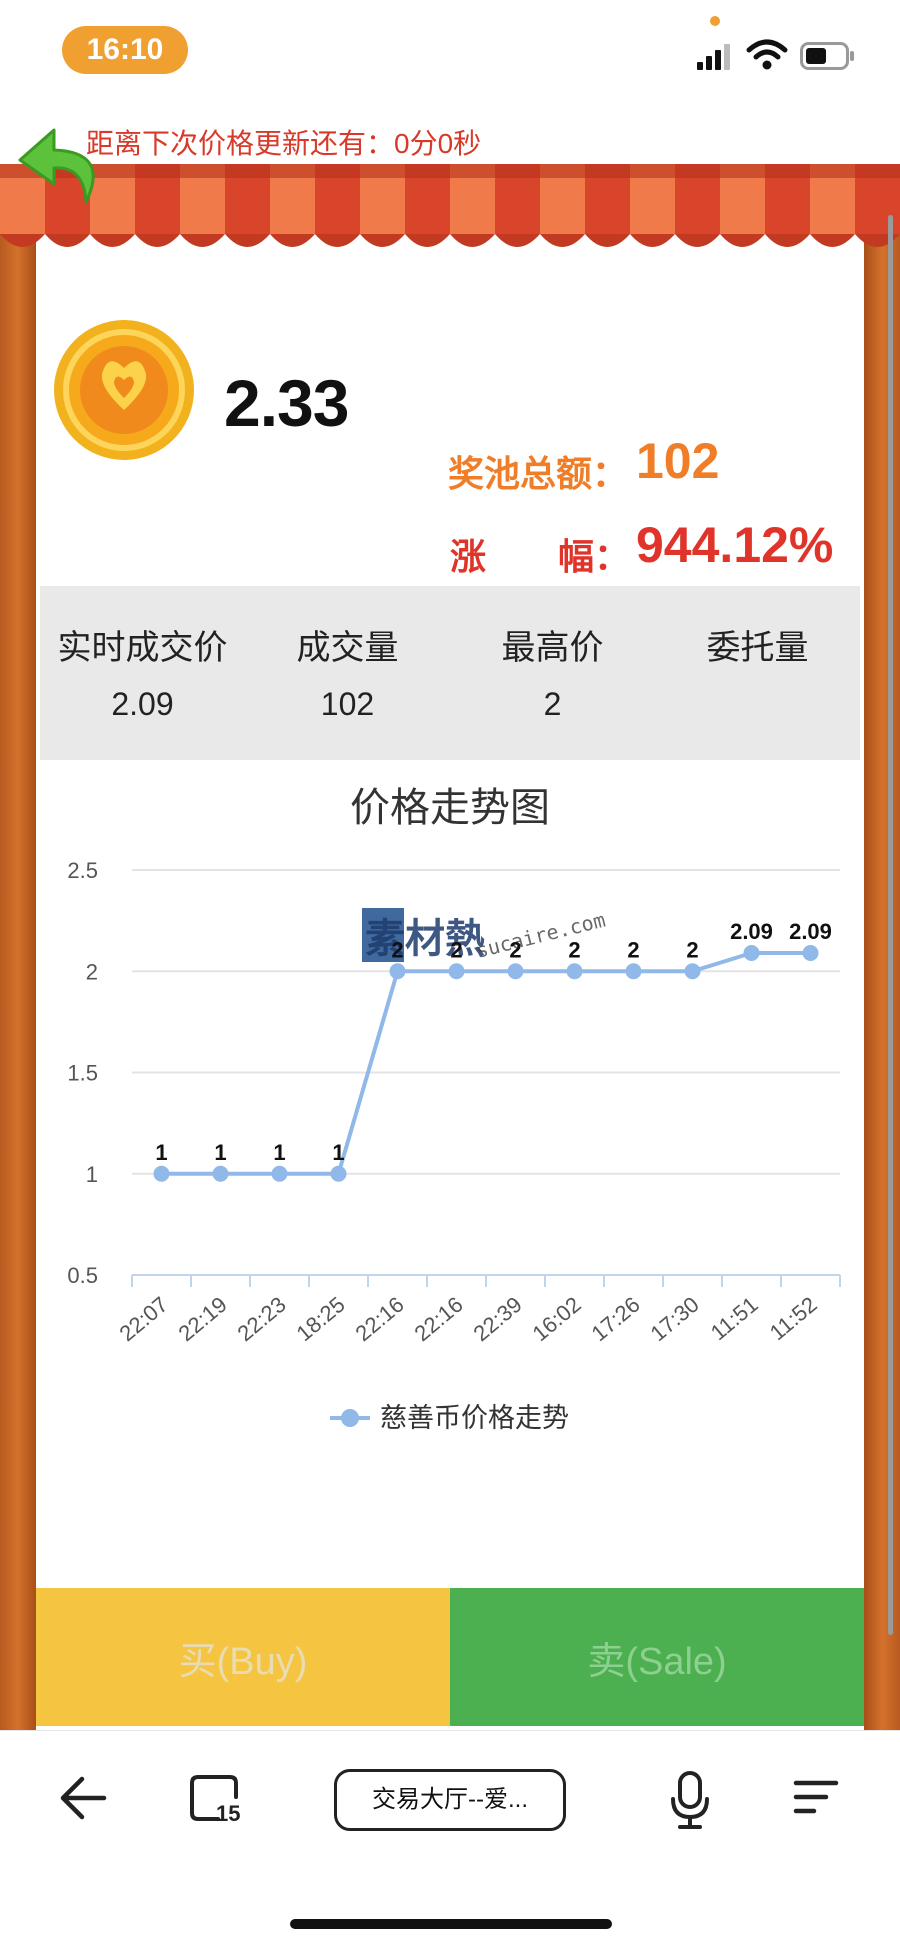 The width and height of the screenshot is (900, 1949). I want to click on x-tick-label: 17:30, so click(674, 1319).